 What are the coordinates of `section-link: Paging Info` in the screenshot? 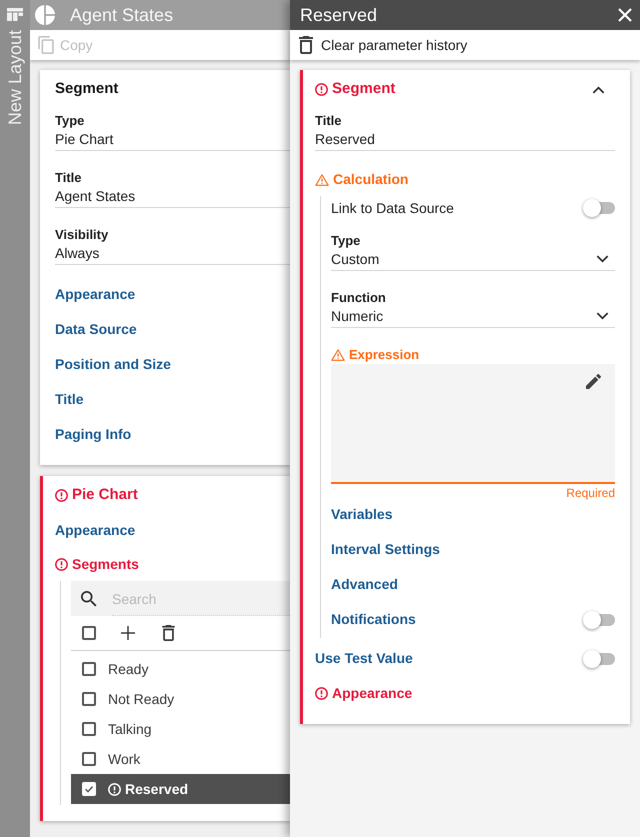 It's located at (93, 434).